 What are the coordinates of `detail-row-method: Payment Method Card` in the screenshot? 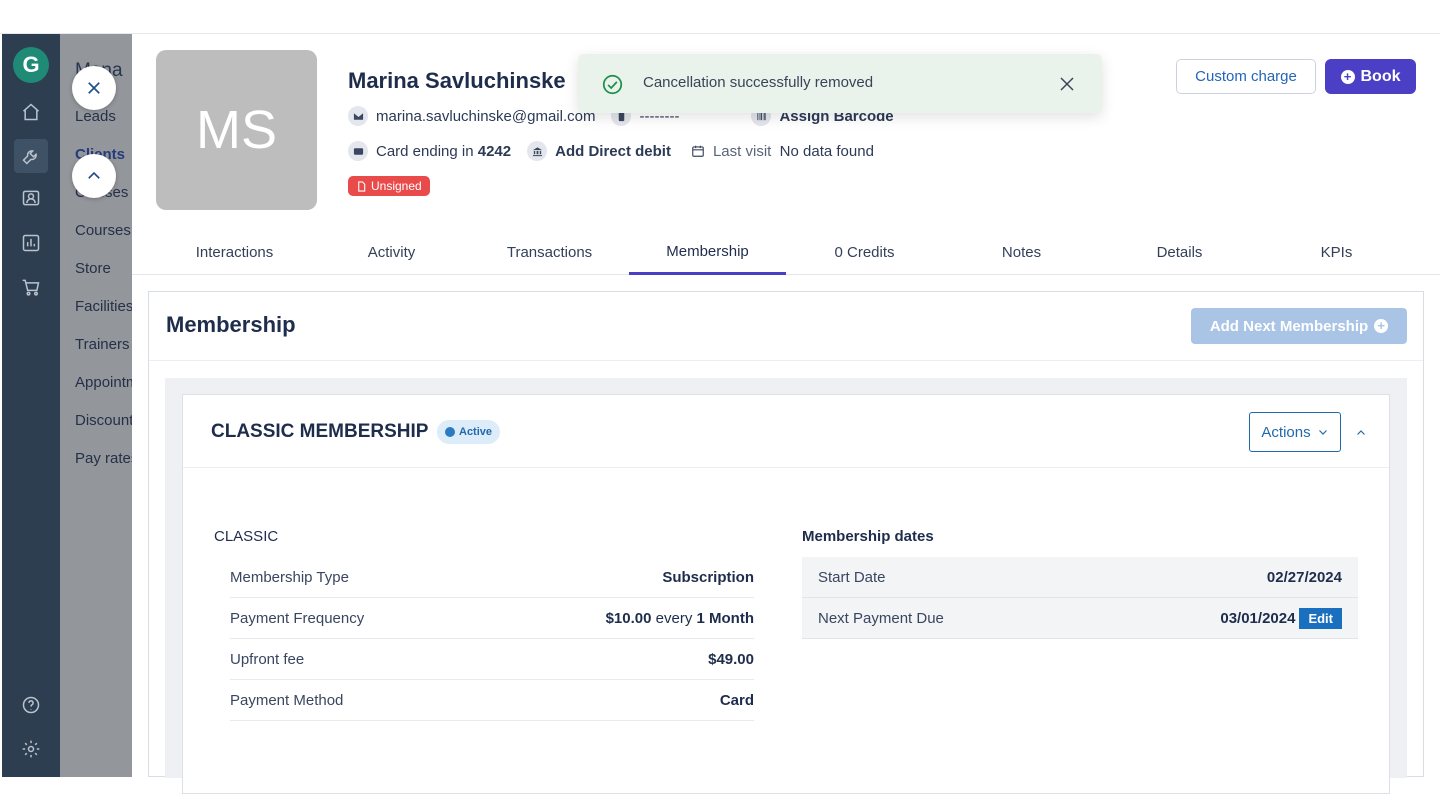 It's located at (492, 700).